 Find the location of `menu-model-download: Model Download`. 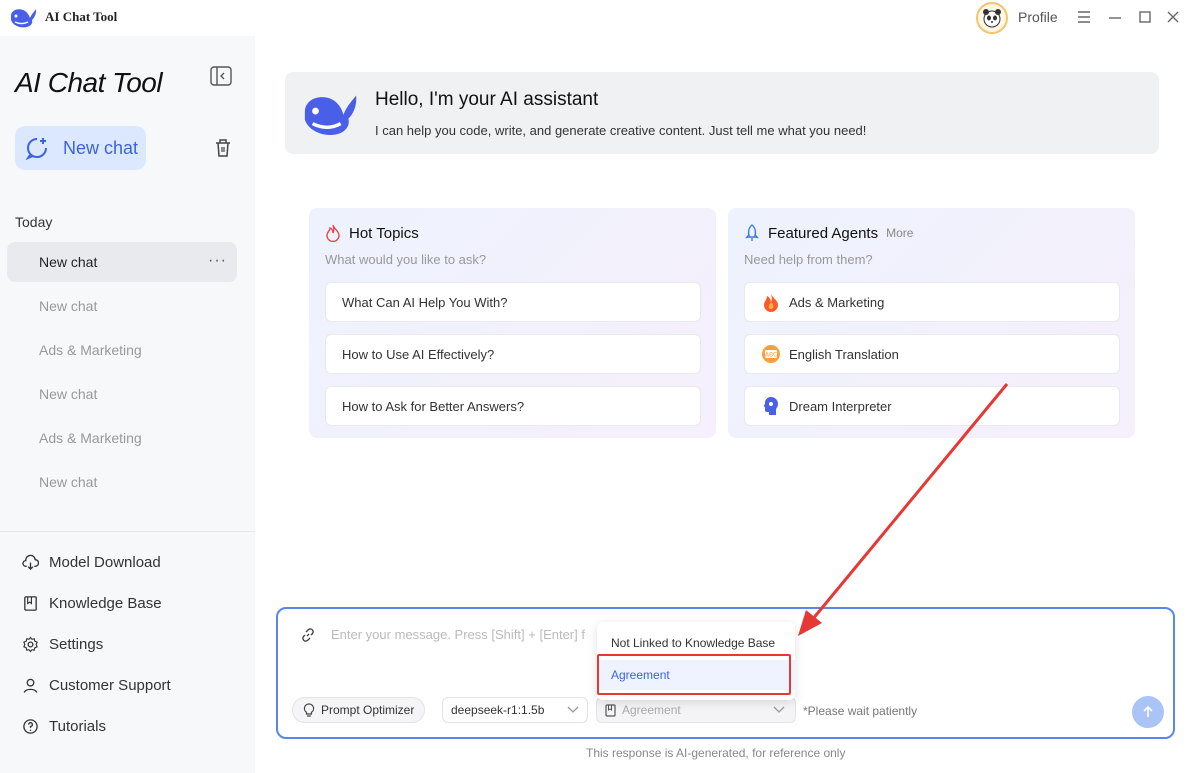

menu-model-download: Model Download is located at coordinates (91, 562).